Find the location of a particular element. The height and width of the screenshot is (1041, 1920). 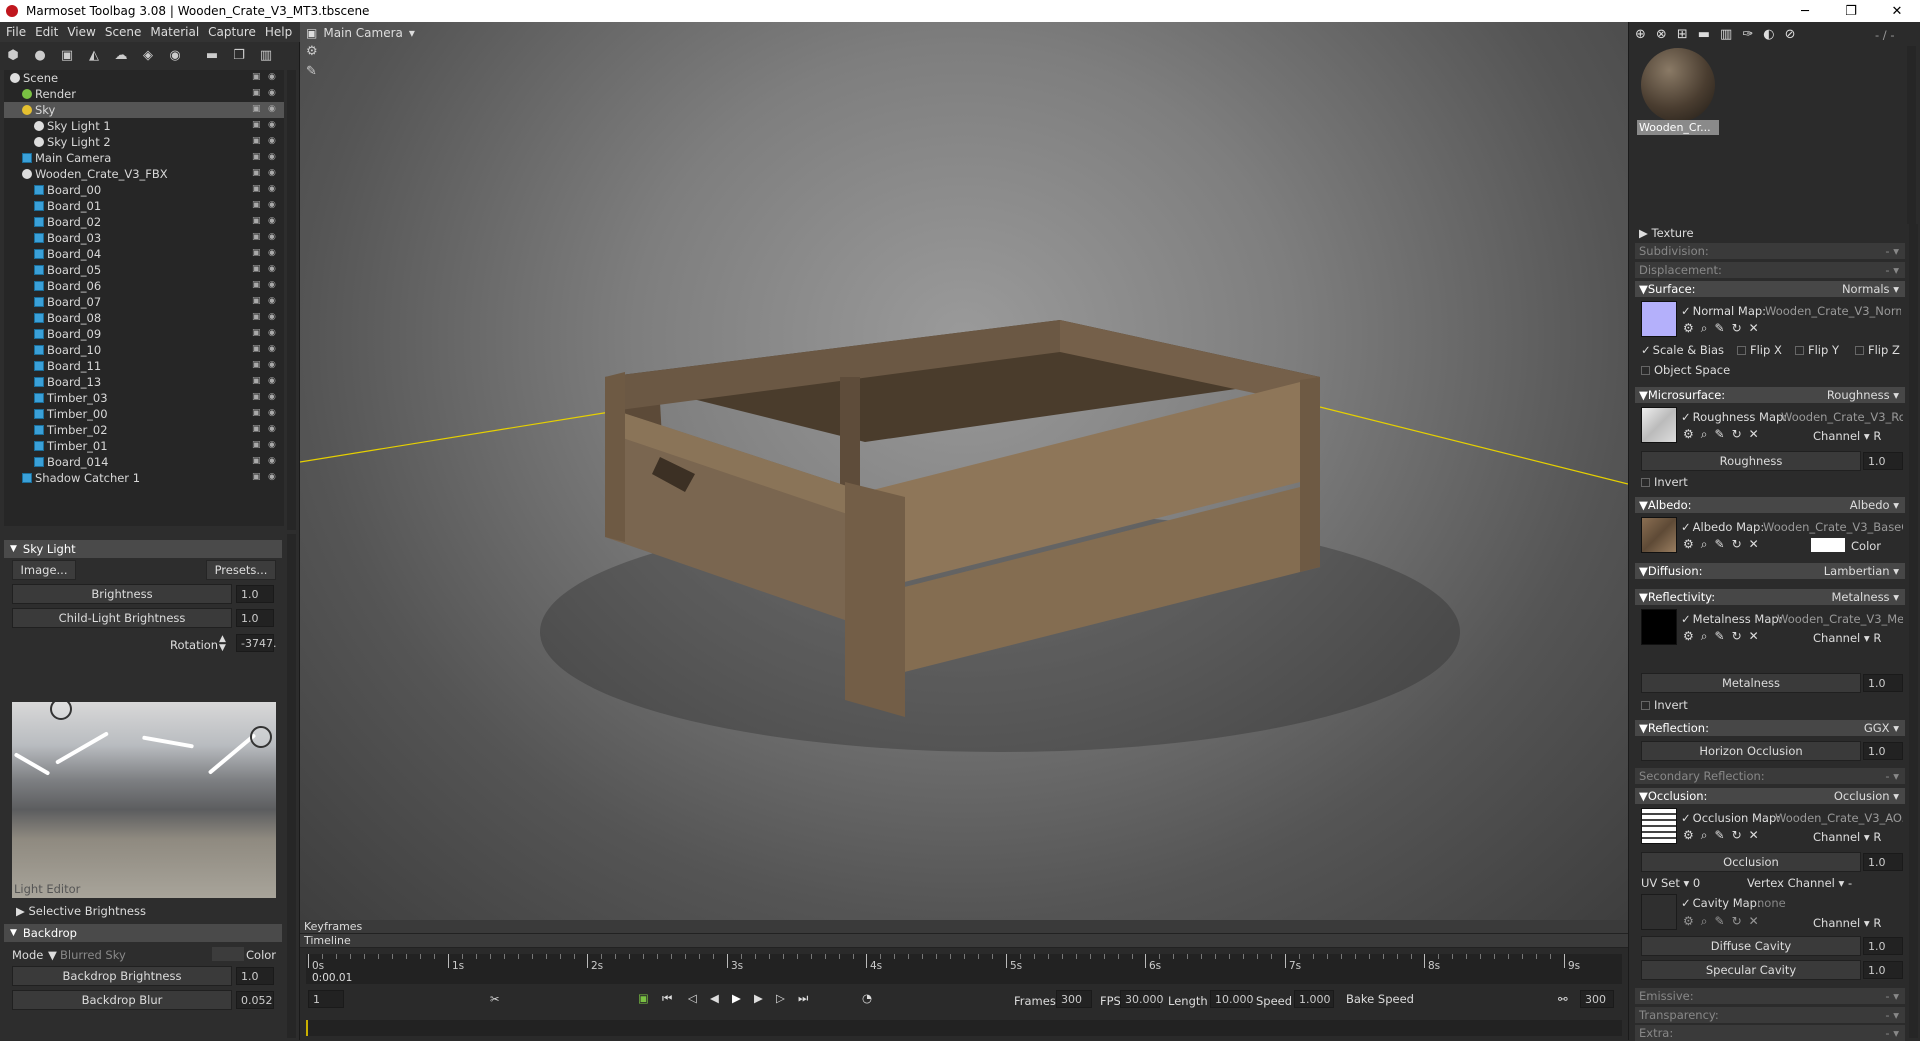

diffusion-dropdown: Lambertian ▾ is located at coordinates (1861, 571).